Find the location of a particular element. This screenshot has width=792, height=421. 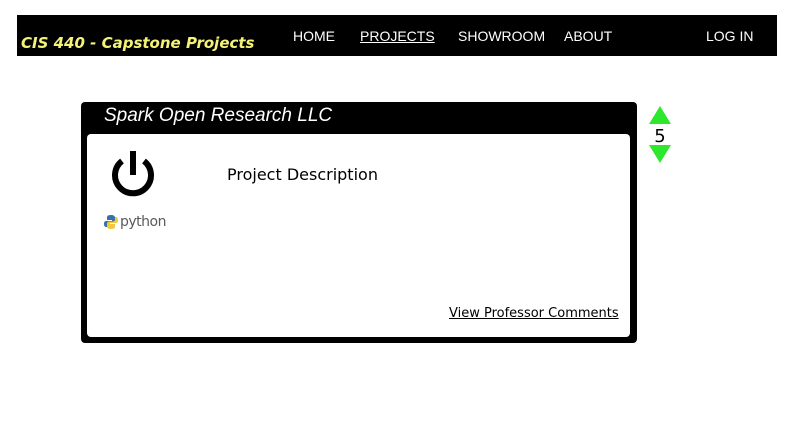

python-logo: python is located at coordinates (135, 222).